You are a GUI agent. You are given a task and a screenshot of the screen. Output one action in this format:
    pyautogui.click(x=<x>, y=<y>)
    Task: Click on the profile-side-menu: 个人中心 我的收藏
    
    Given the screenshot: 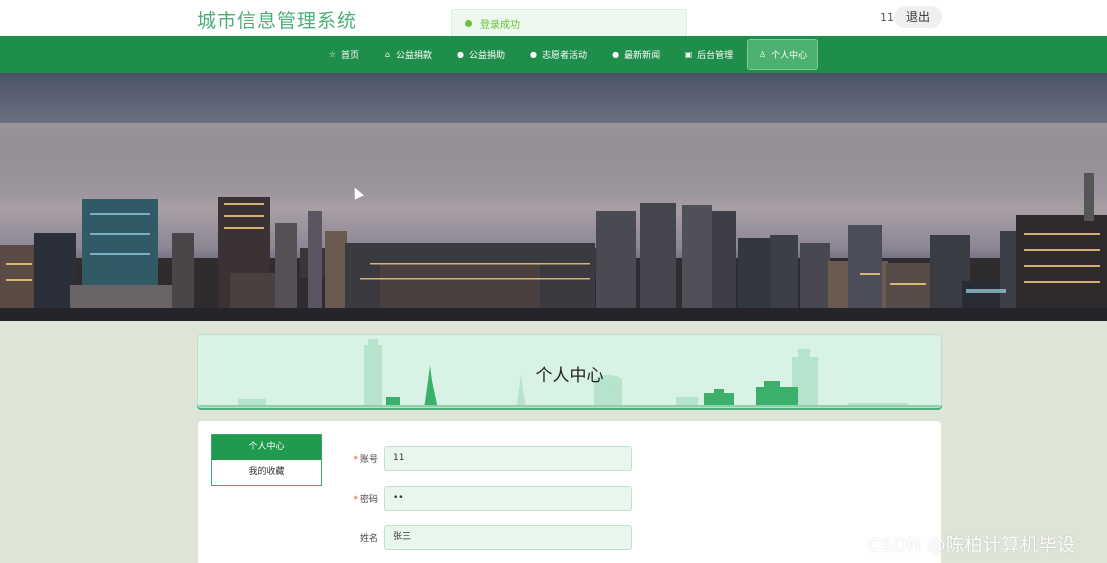 What is the action you would take?
    pyautogui.click(x=266, y=460)
    